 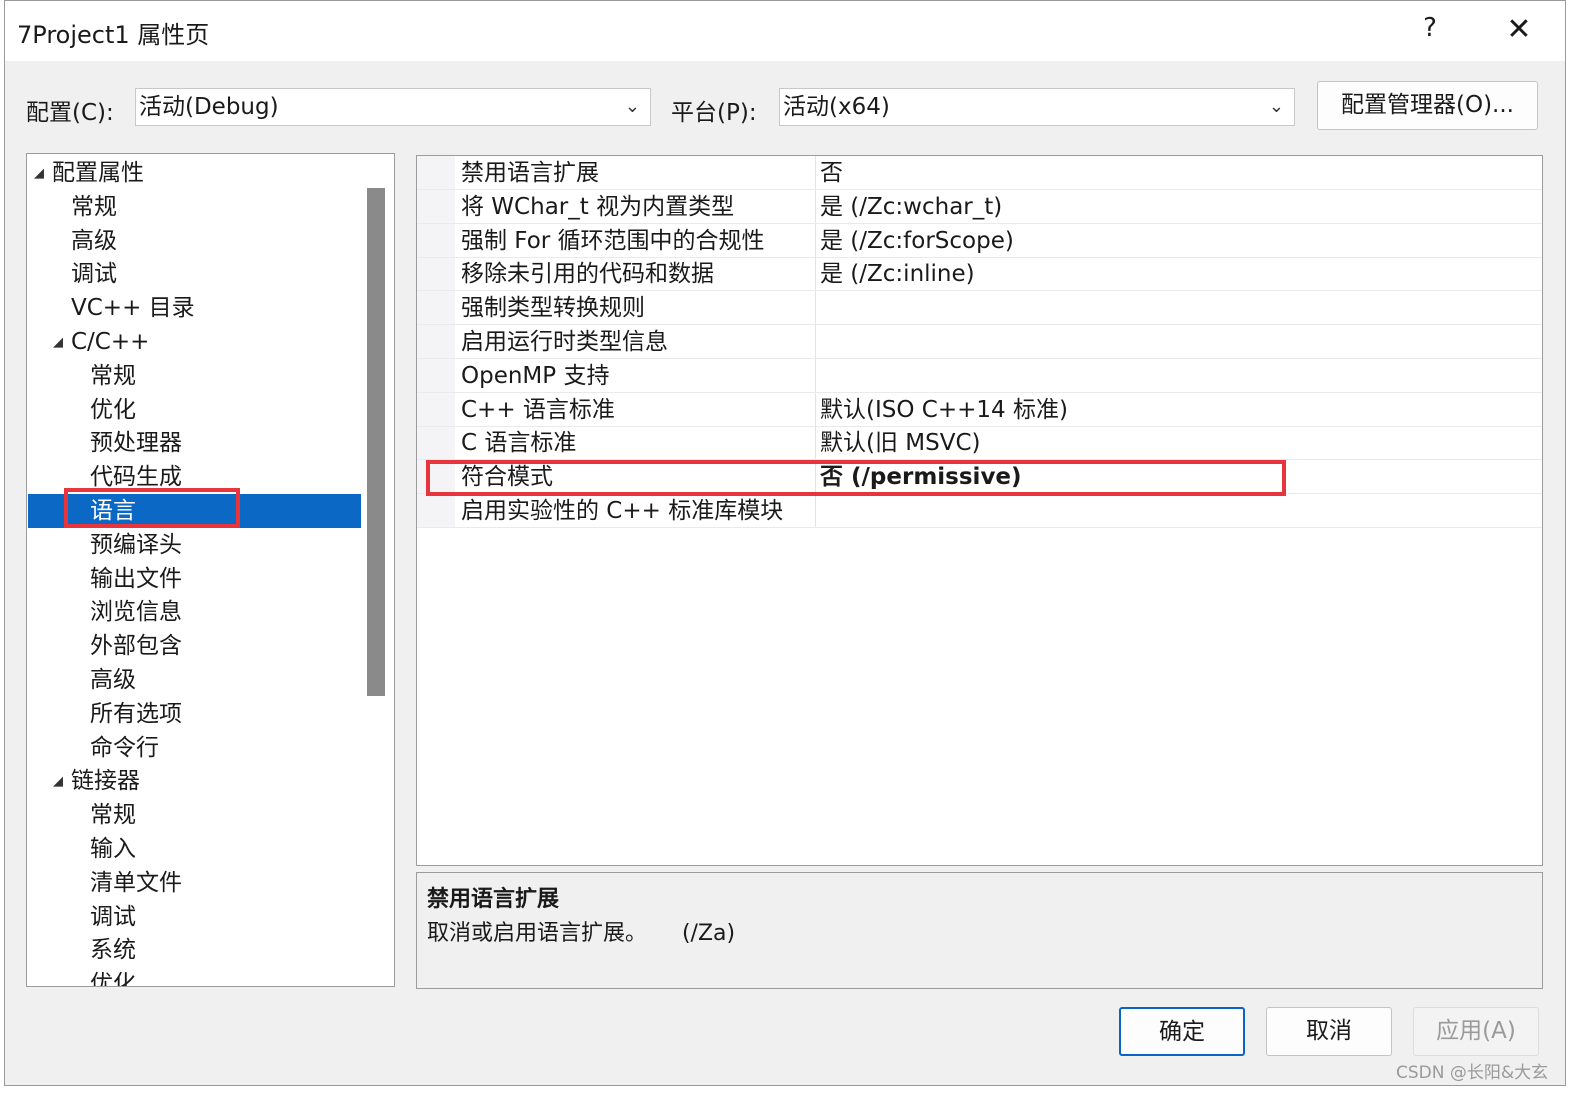 What do you see at coordinates (113, 35) in the screenshot?
I see `window-title: 7Project1 属性页` at bounding box center [113, 35].